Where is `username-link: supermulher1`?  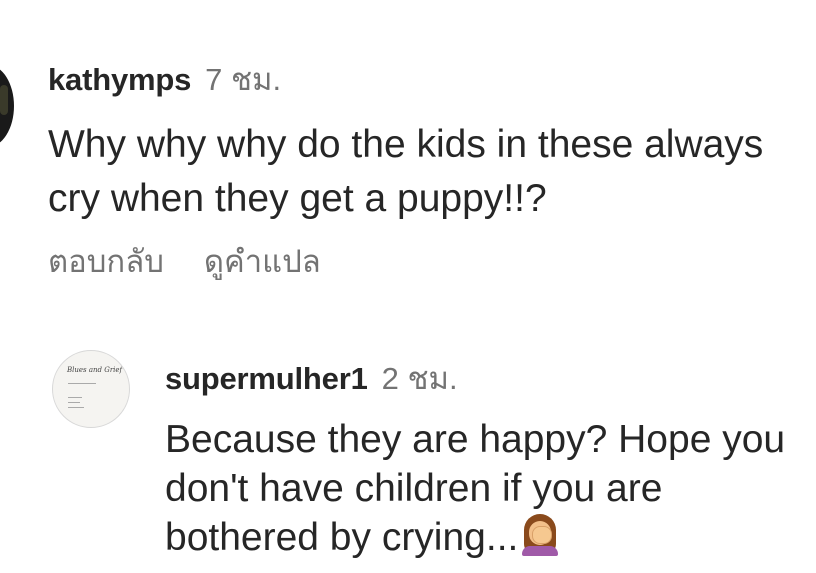
username-link: supermulher1 is located at coordinates (266, 378).